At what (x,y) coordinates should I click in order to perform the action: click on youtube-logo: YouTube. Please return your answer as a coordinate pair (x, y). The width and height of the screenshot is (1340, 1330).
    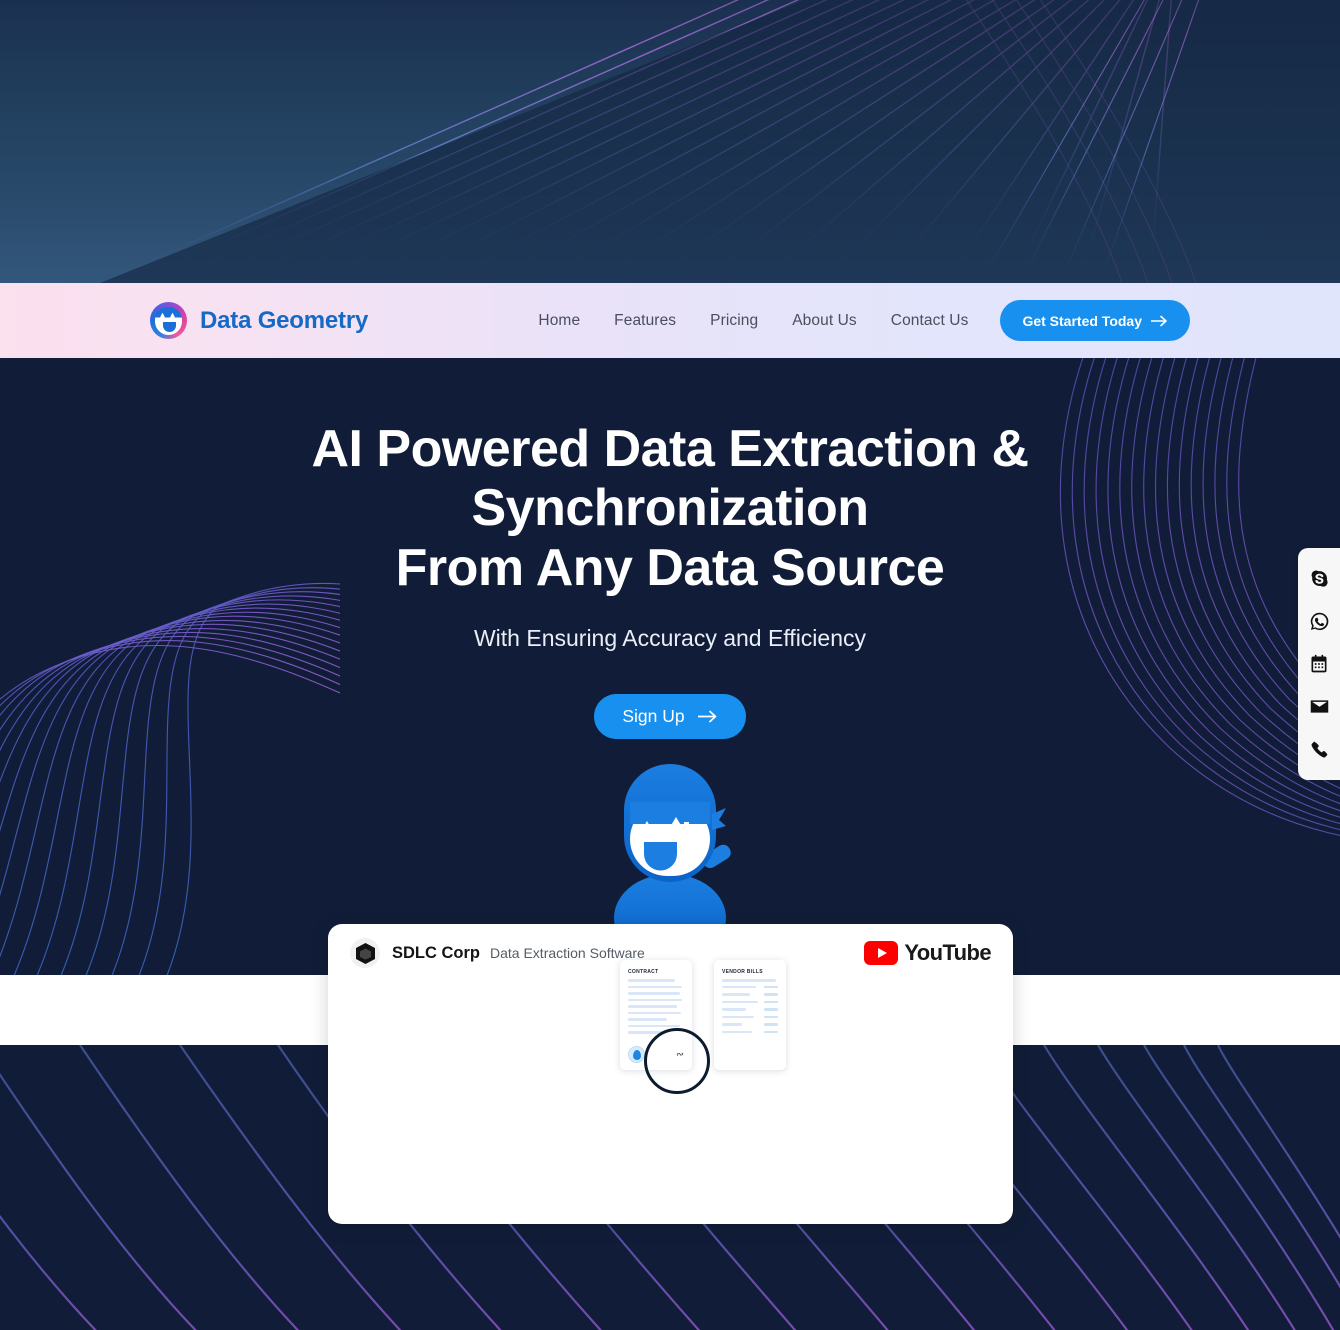
    Looking at the image, I should click on (928, 953).